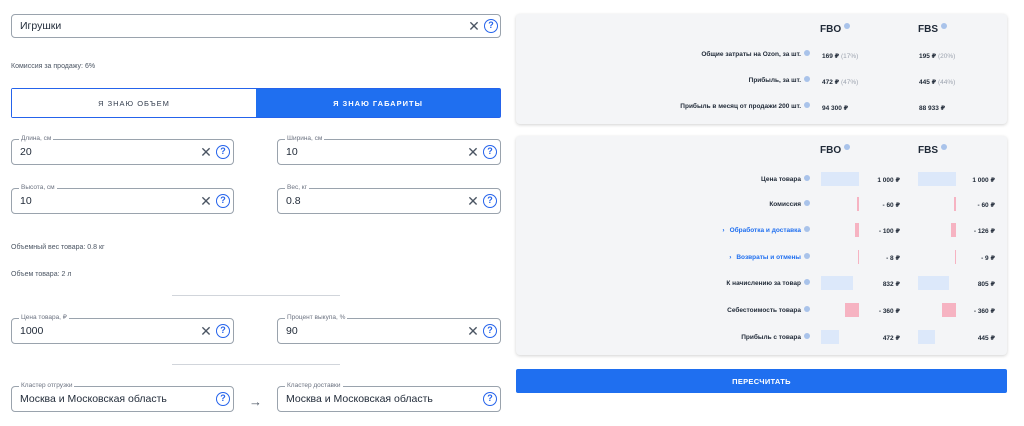 The height and width of the screenshot is (426, 1024). I want to click on summary-row-fbo: 94 300 ₽, so click(835, 108).